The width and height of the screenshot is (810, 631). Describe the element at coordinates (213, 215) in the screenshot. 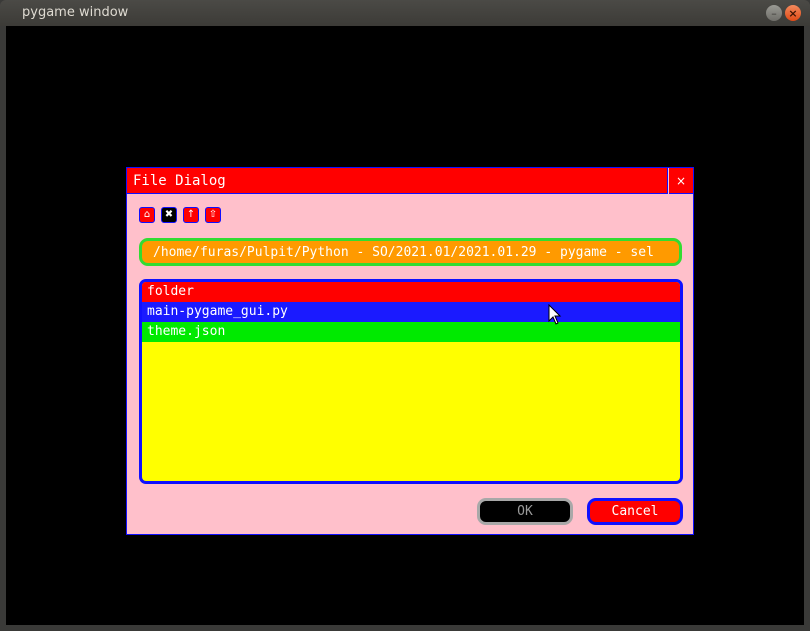

I see `refresh-icon: ⇧` at that location.